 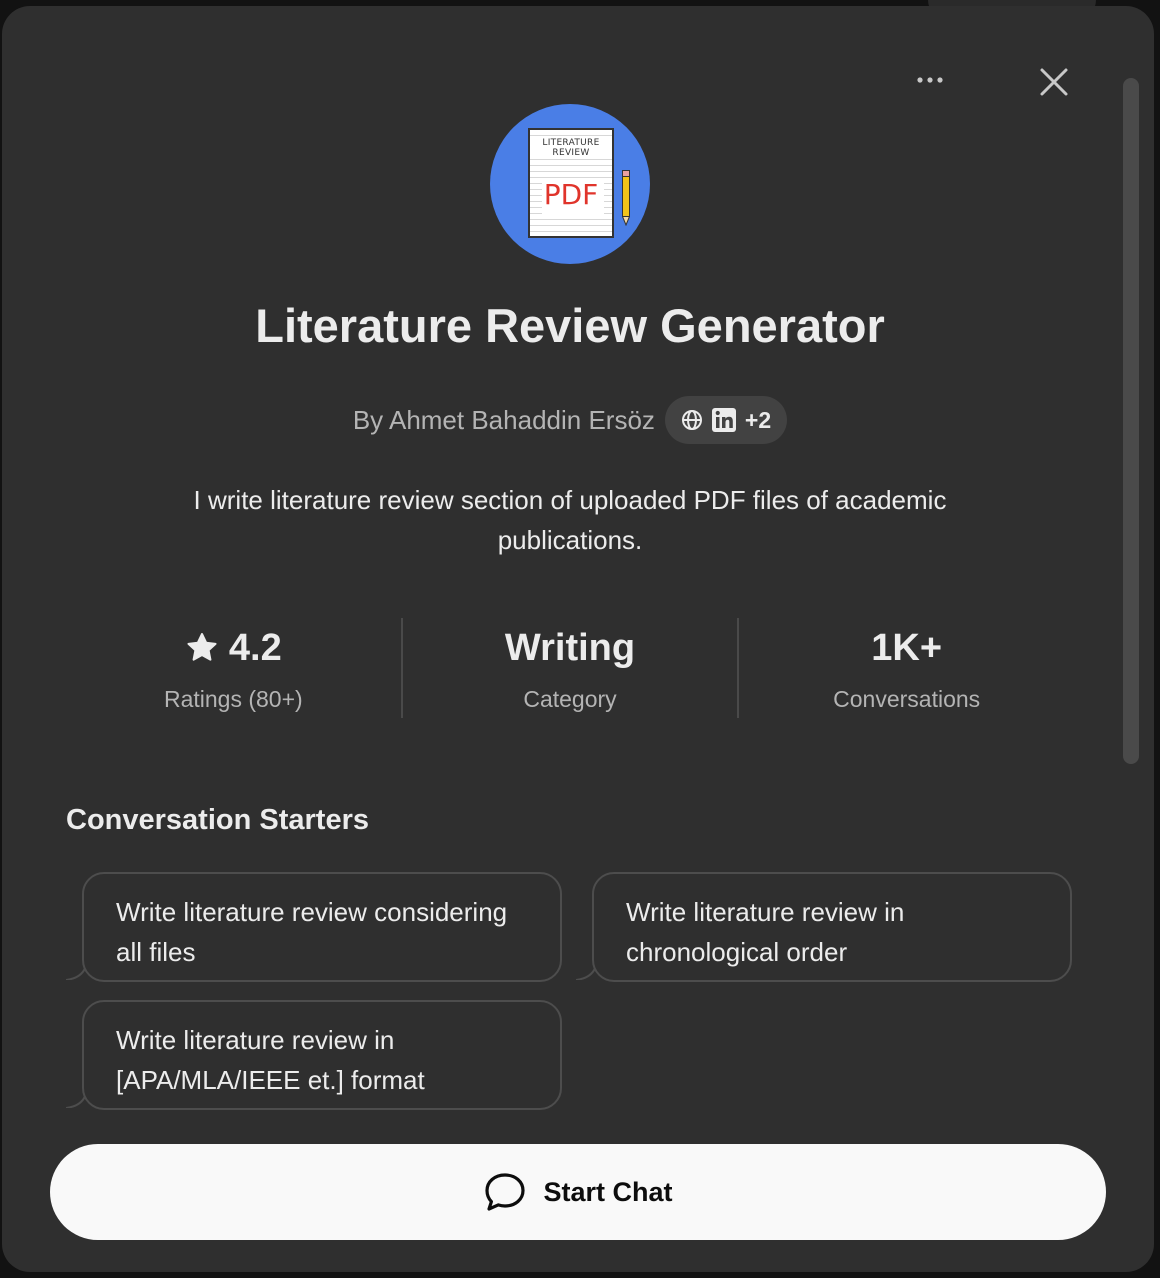 I want to click on close-button, so click(x=1054, y=82).